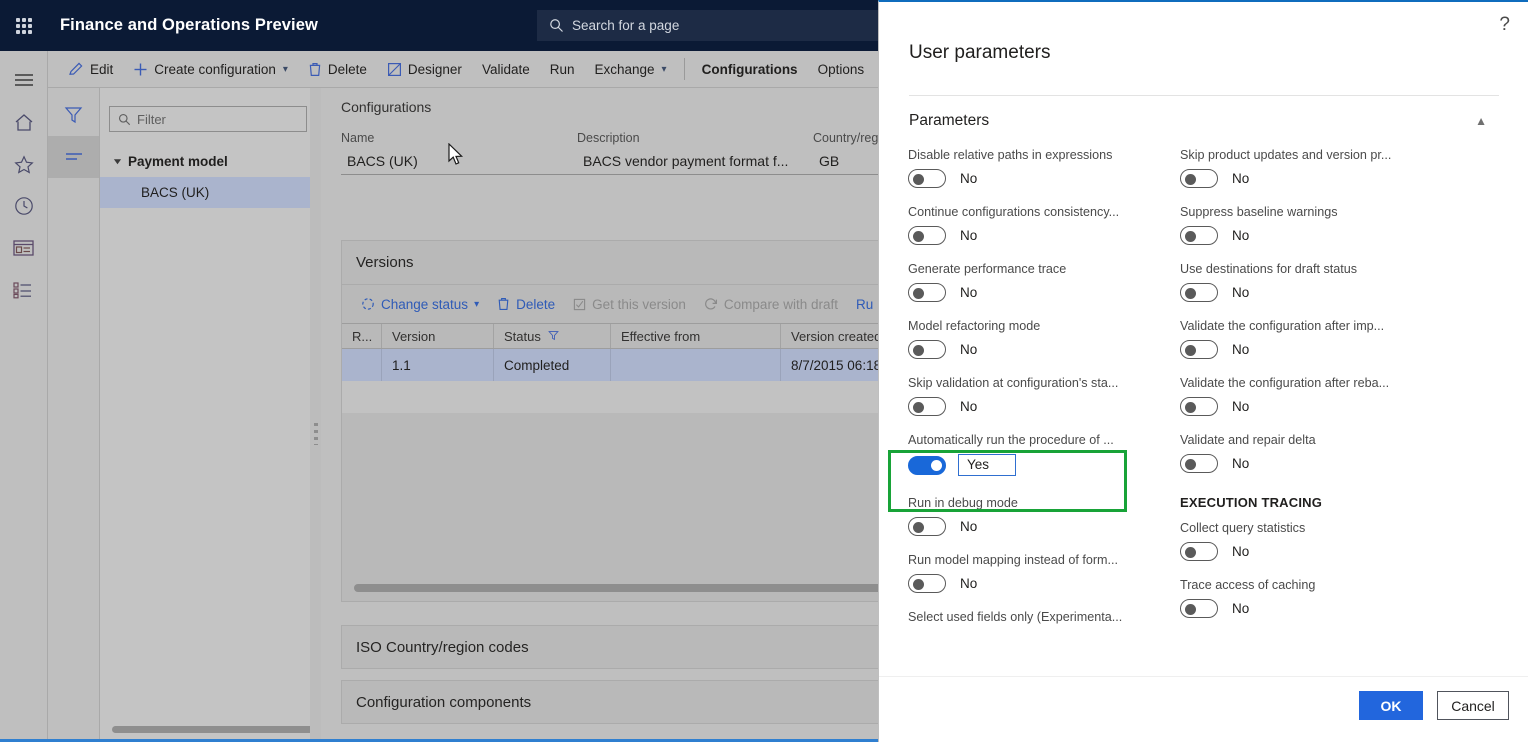 The width and height of the screenshot is (1528, 742). What do you see at coordinates (24, 248) in the screenshot?
I see `workspace-icon` at bounding box center [24, 248].